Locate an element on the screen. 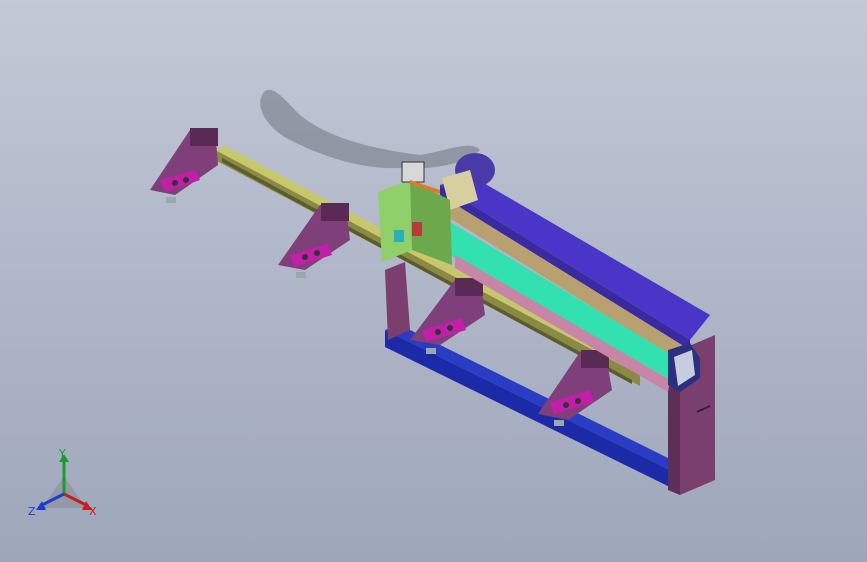  model-shadow is located at coordinates (370, 129).